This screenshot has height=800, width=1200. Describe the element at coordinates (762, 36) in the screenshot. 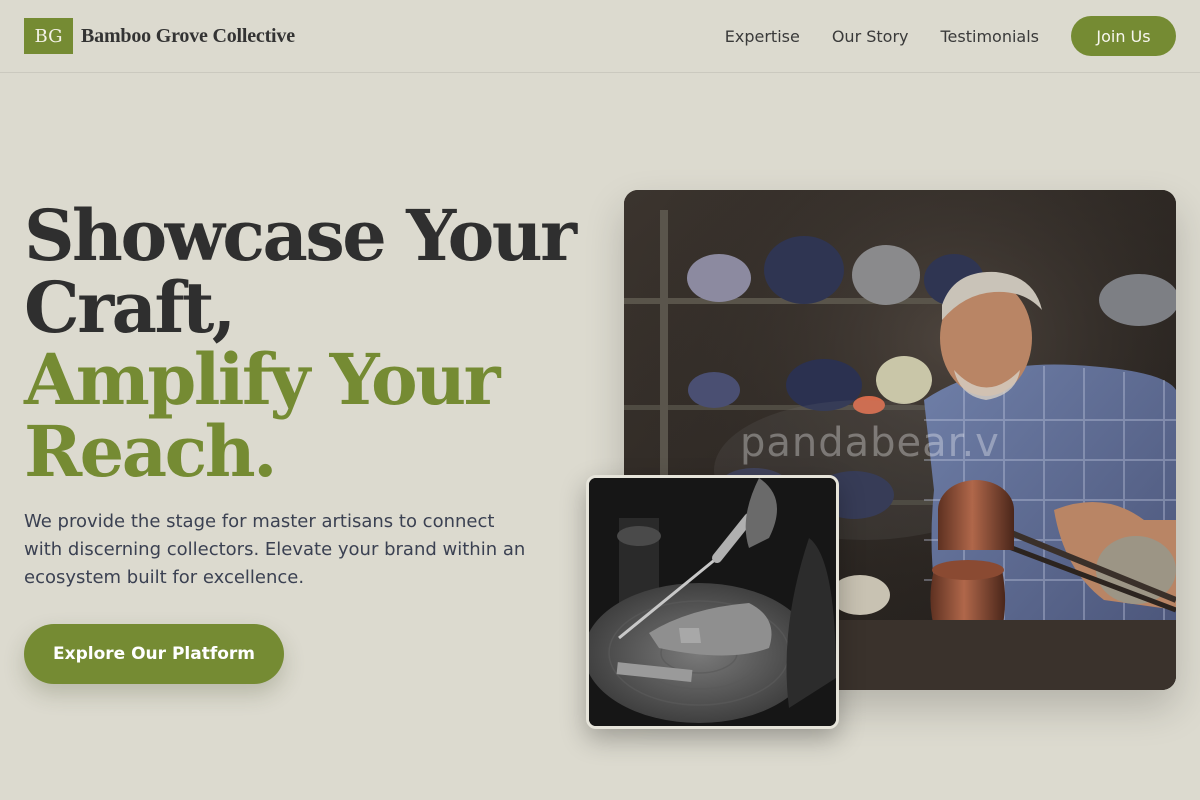

I see `nav-link-expertise: Expertise` at that location.